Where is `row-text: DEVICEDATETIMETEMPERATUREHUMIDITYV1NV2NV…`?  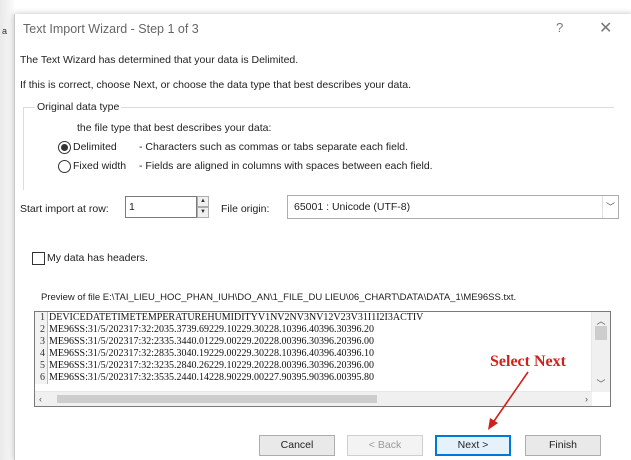
row-text: DEVICEDATETIMETEMPERATUREHUMIDITYV1NV2NV… is located at coordinates (236, 317).